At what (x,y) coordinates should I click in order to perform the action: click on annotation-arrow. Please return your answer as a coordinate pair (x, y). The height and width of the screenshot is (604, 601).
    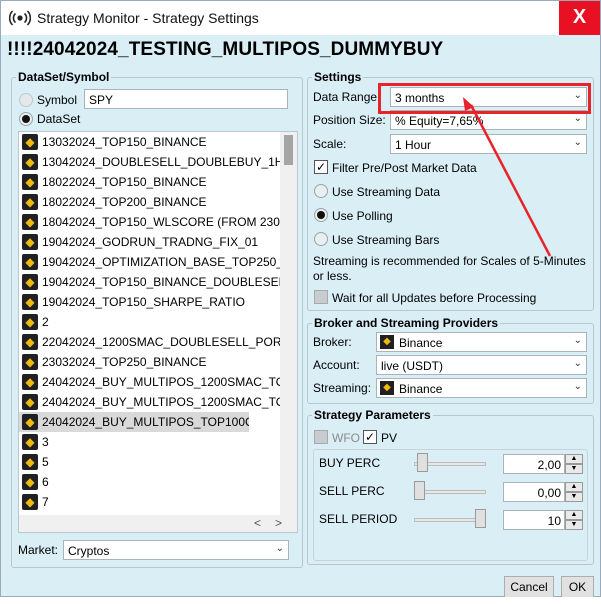
    Looking at the image, I should click on (507, 177).